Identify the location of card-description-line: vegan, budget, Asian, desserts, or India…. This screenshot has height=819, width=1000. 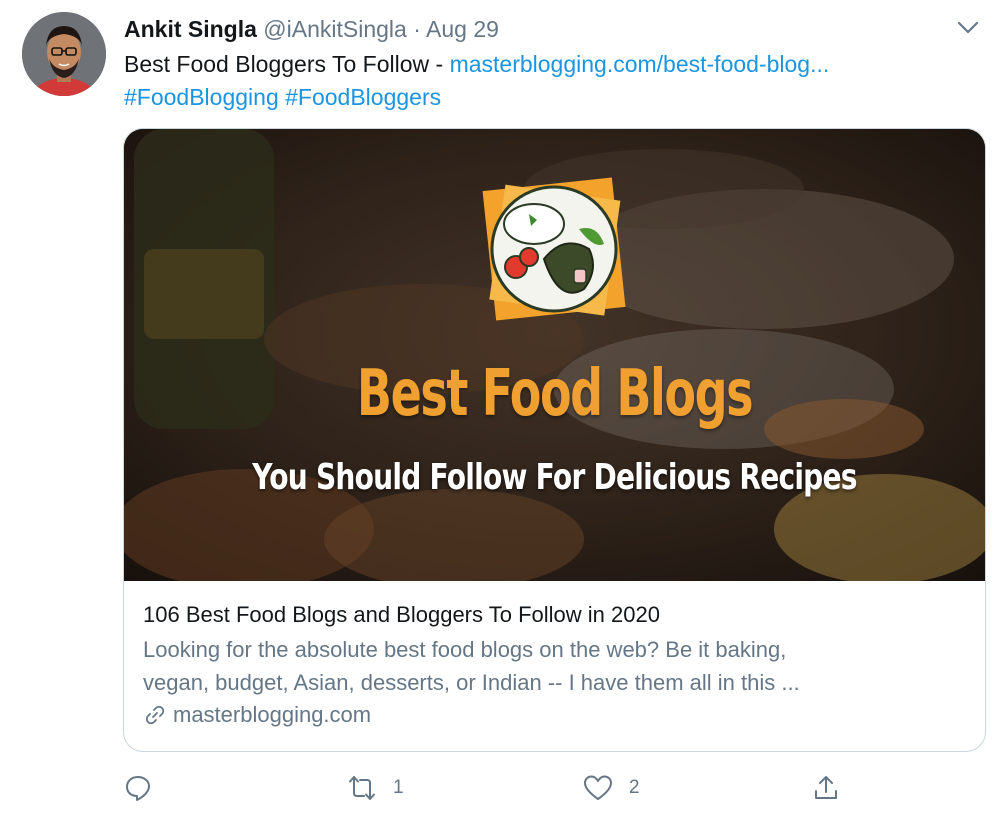
(471, 682).